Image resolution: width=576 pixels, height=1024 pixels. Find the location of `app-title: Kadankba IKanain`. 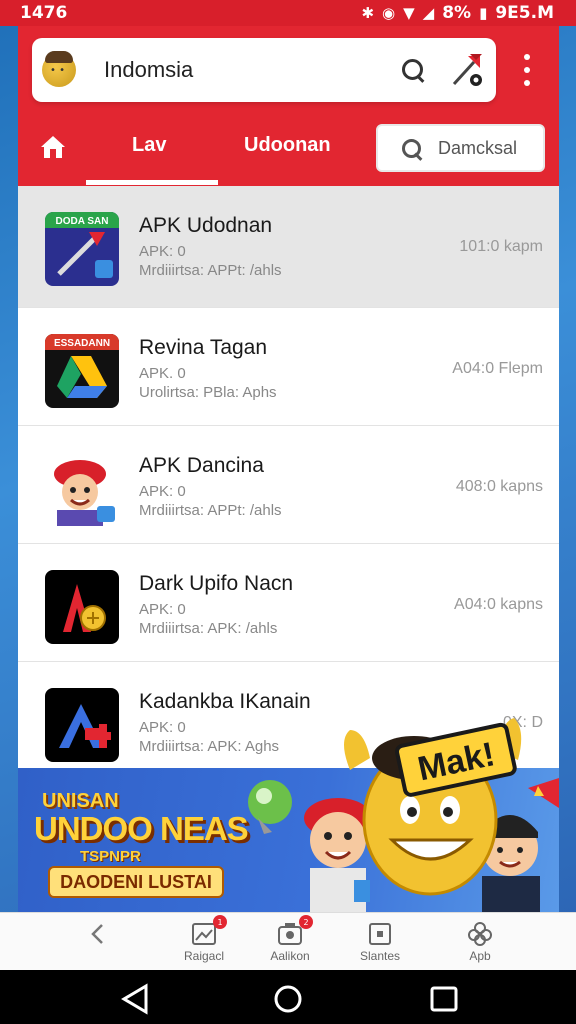

app-title: Kadankba IKanain is located at coordinates (225, 701).